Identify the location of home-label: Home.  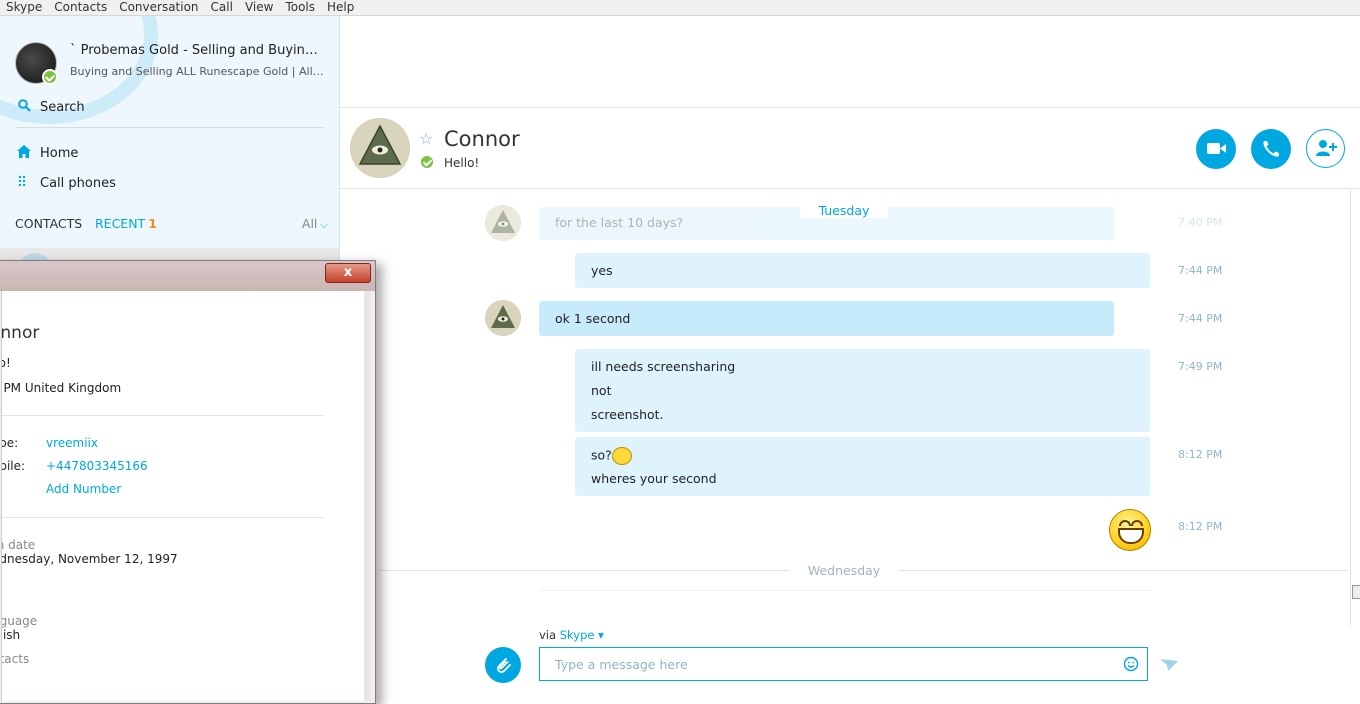
(59, 153).